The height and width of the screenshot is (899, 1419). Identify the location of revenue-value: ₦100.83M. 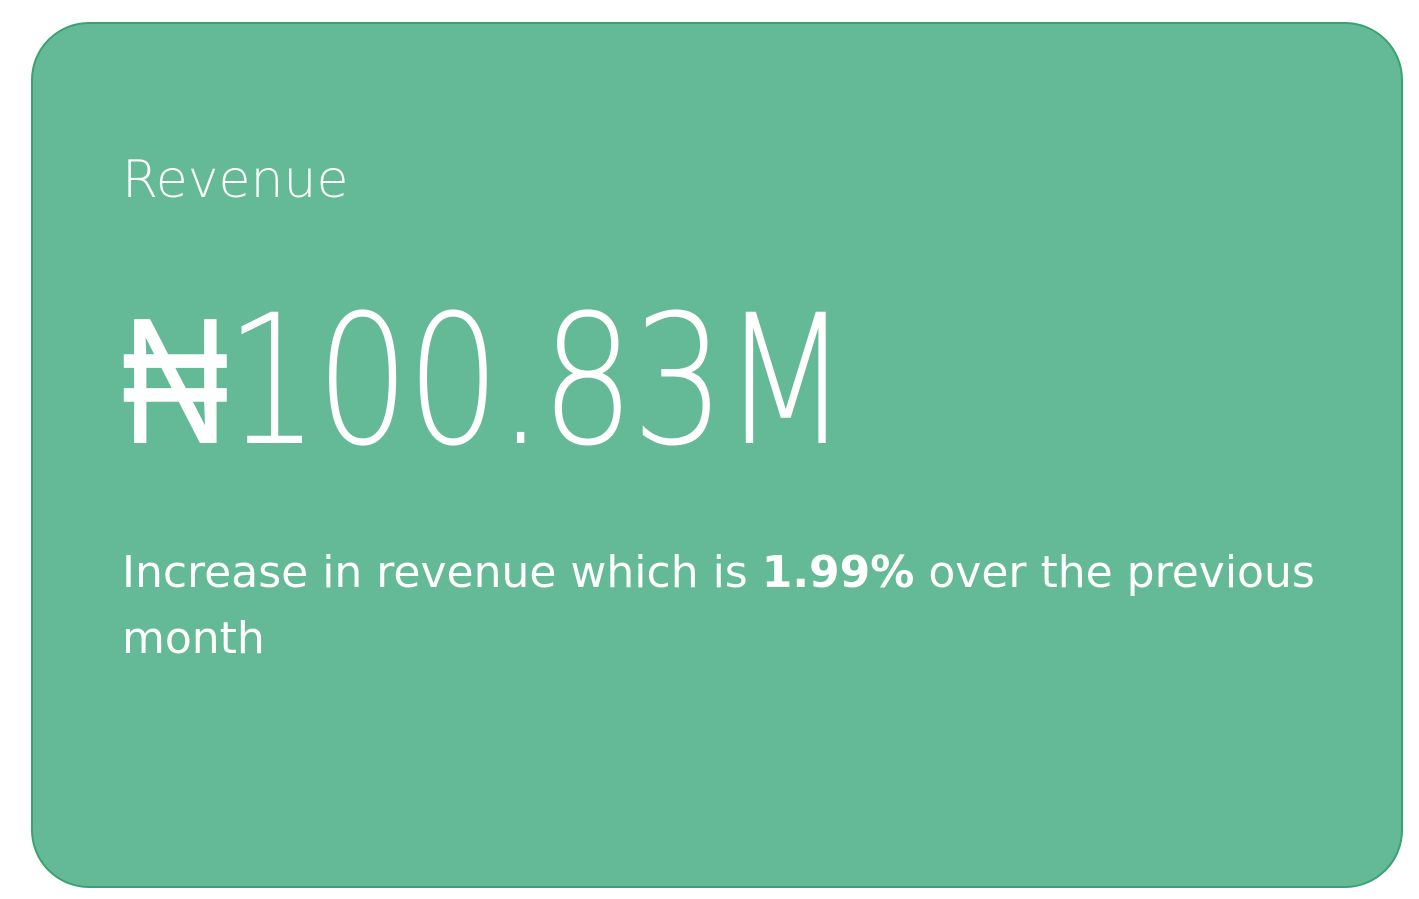
(485, 381).